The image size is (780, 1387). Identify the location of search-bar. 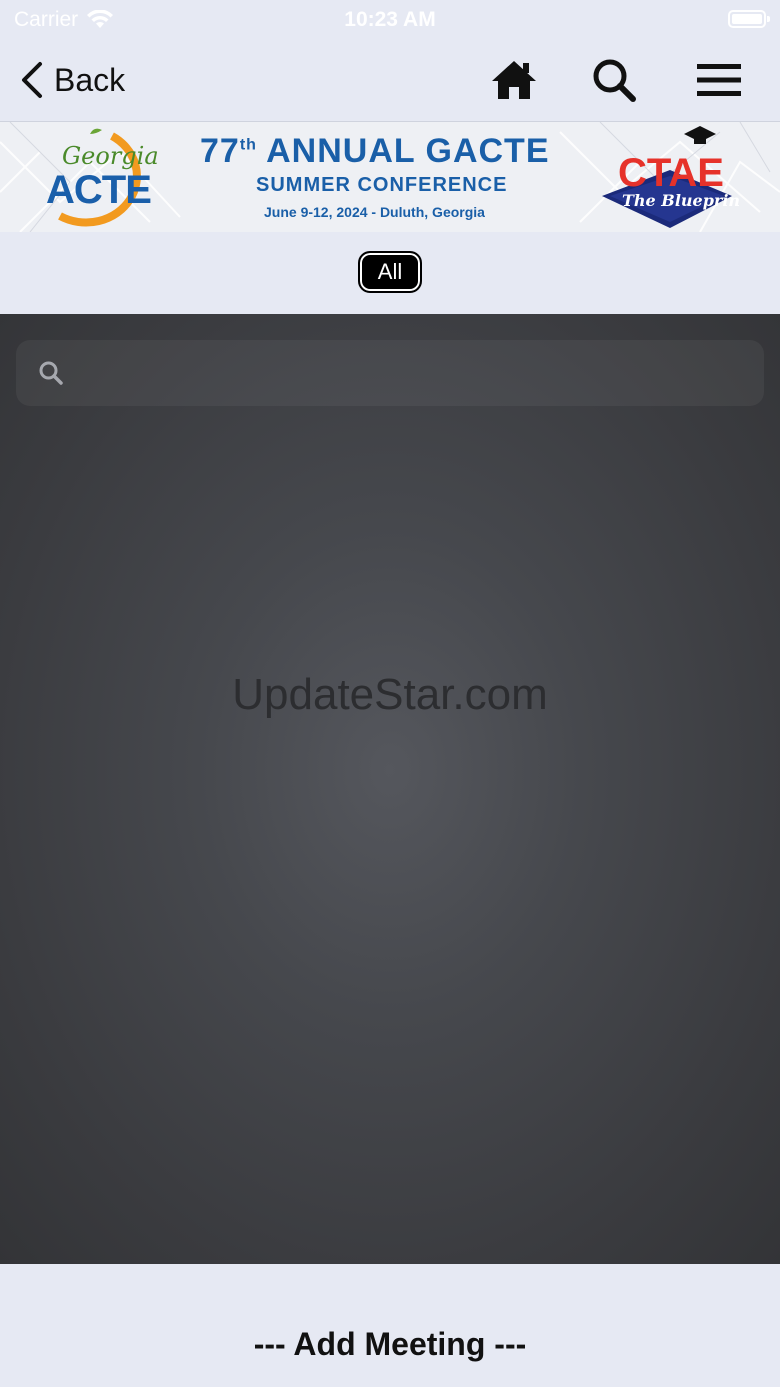
(390, 373).